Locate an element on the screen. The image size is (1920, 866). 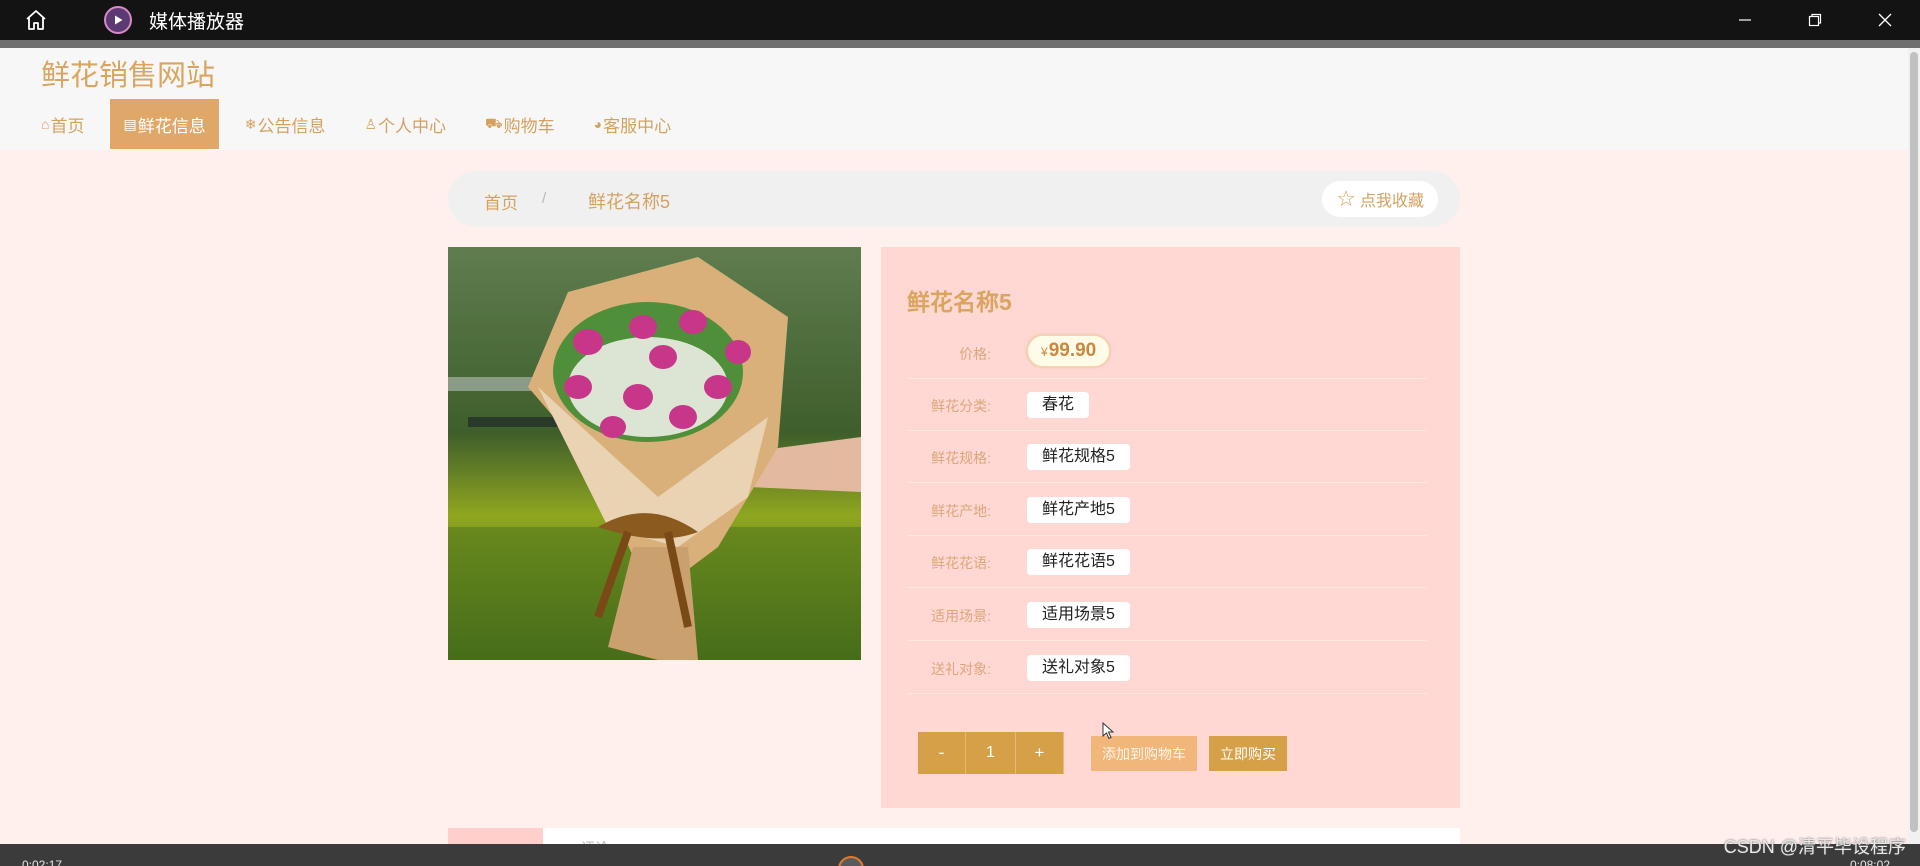
site-brand: 鲜花销售网站 is located at coordinates (128, 73).